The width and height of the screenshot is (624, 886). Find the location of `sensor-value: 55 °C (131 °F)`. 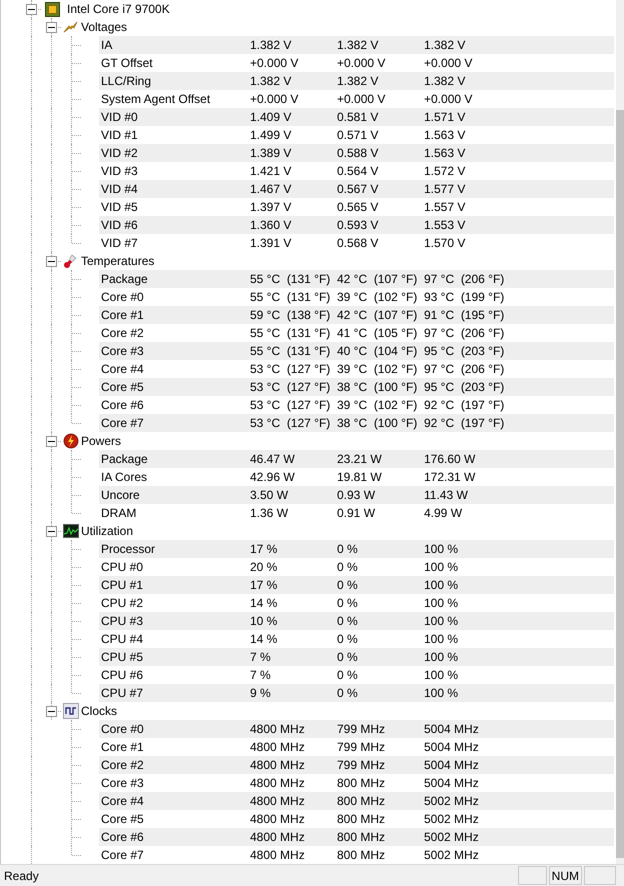

sensor-value: 55 °C (131 °F) is located at coordinates (291, 333).